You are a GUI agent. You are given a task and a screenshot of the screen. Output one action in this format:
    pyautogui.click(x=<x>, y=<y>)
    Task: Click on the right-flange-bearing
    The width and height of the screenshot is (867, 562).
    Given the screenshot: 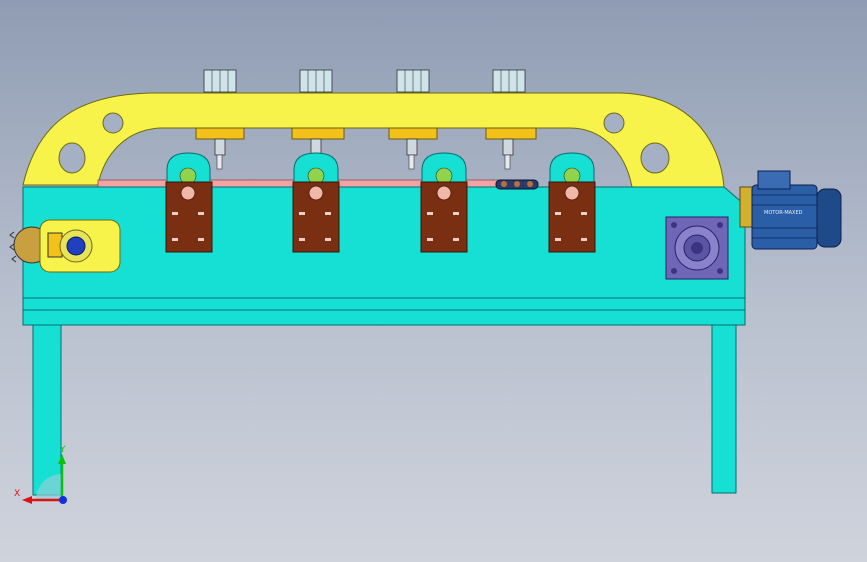 What is the action you would take?
    pyautogui.click(x=697, y=248)
    